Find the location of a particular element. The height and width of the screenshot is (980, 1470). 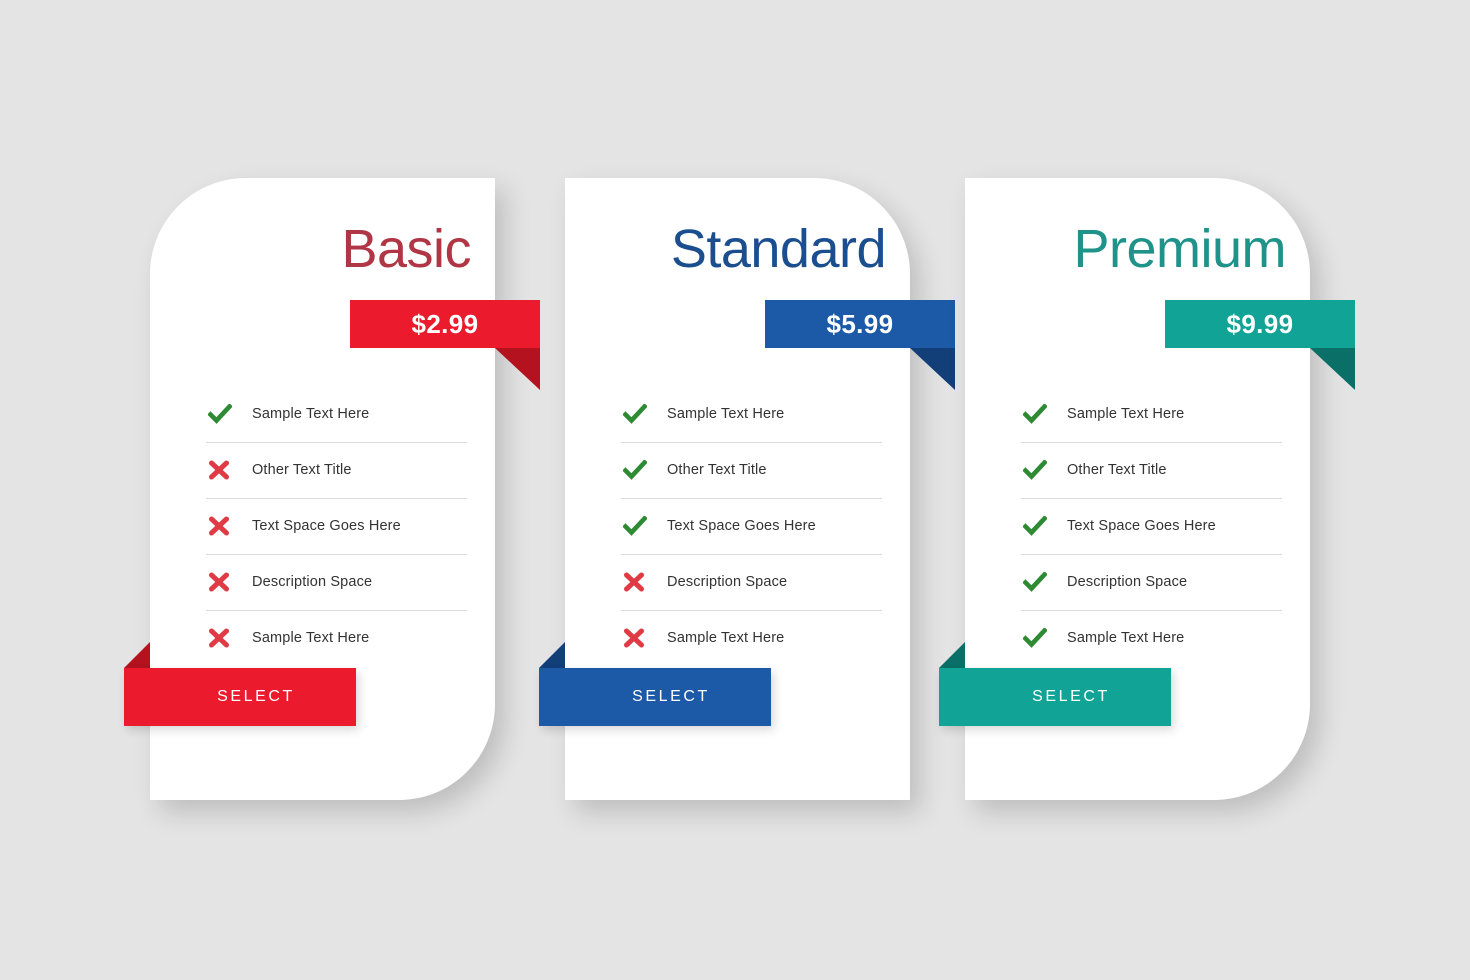

select-ribbon-premium: SELECT is located at coordinates (1055, 684).